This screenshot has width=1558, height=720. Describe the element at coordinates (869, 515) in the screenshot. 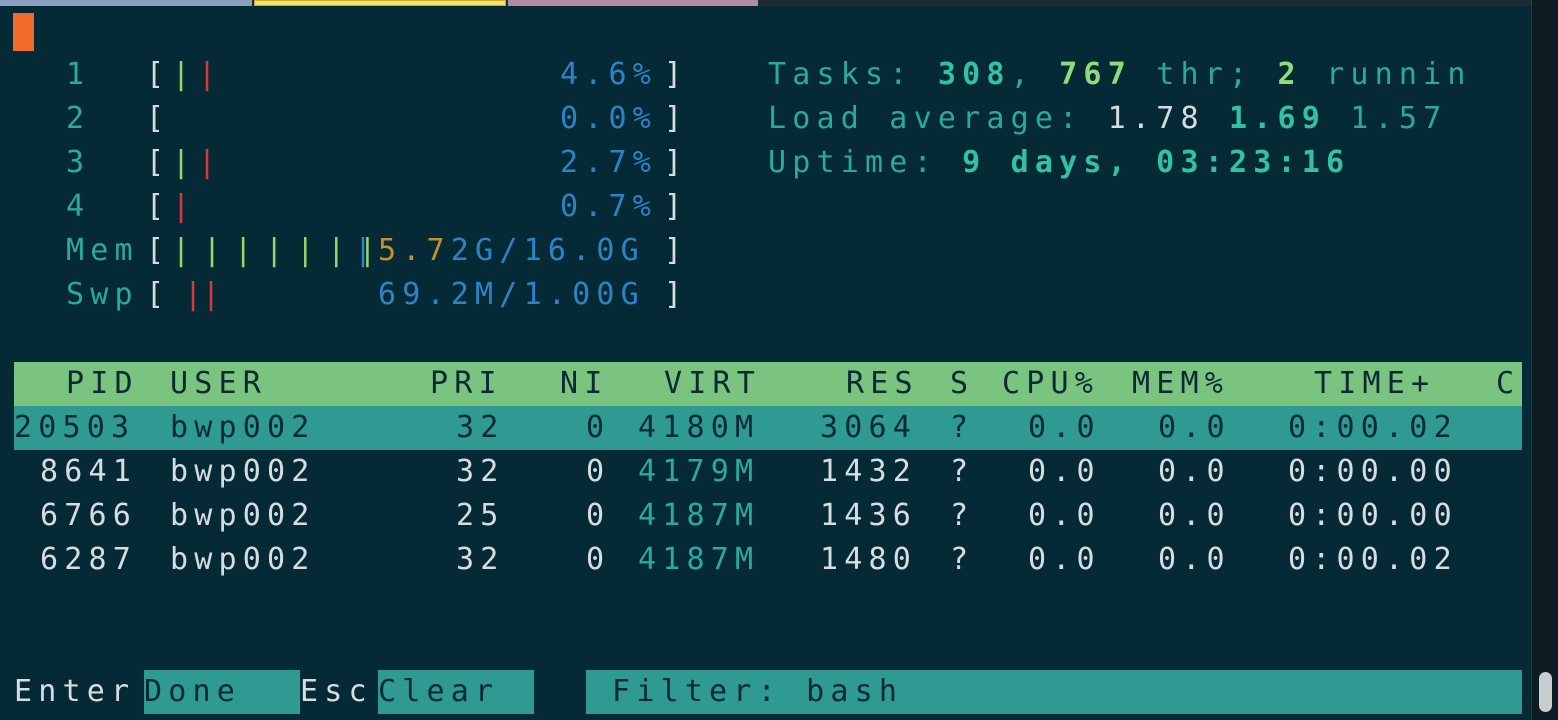

I see `cell-res: 1436` at that location.